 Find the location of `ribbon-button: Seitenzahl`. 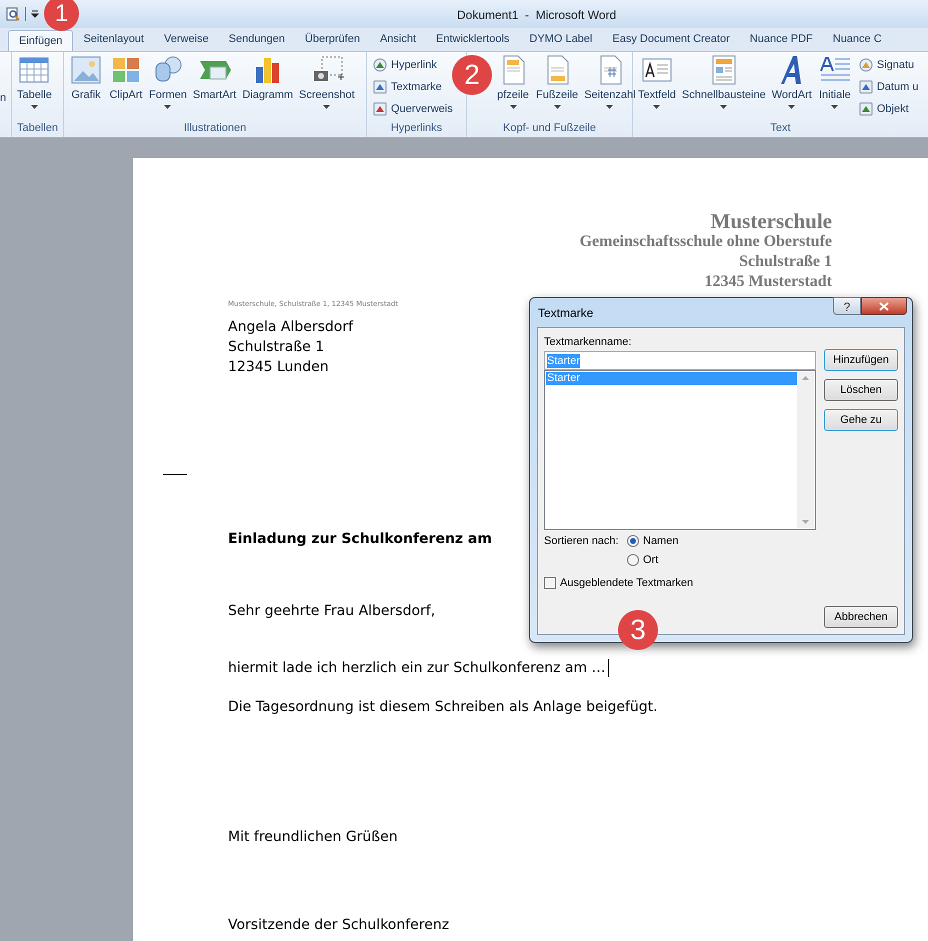

ribbon-button: Seitenzahl is located at coordinates (610, 87).